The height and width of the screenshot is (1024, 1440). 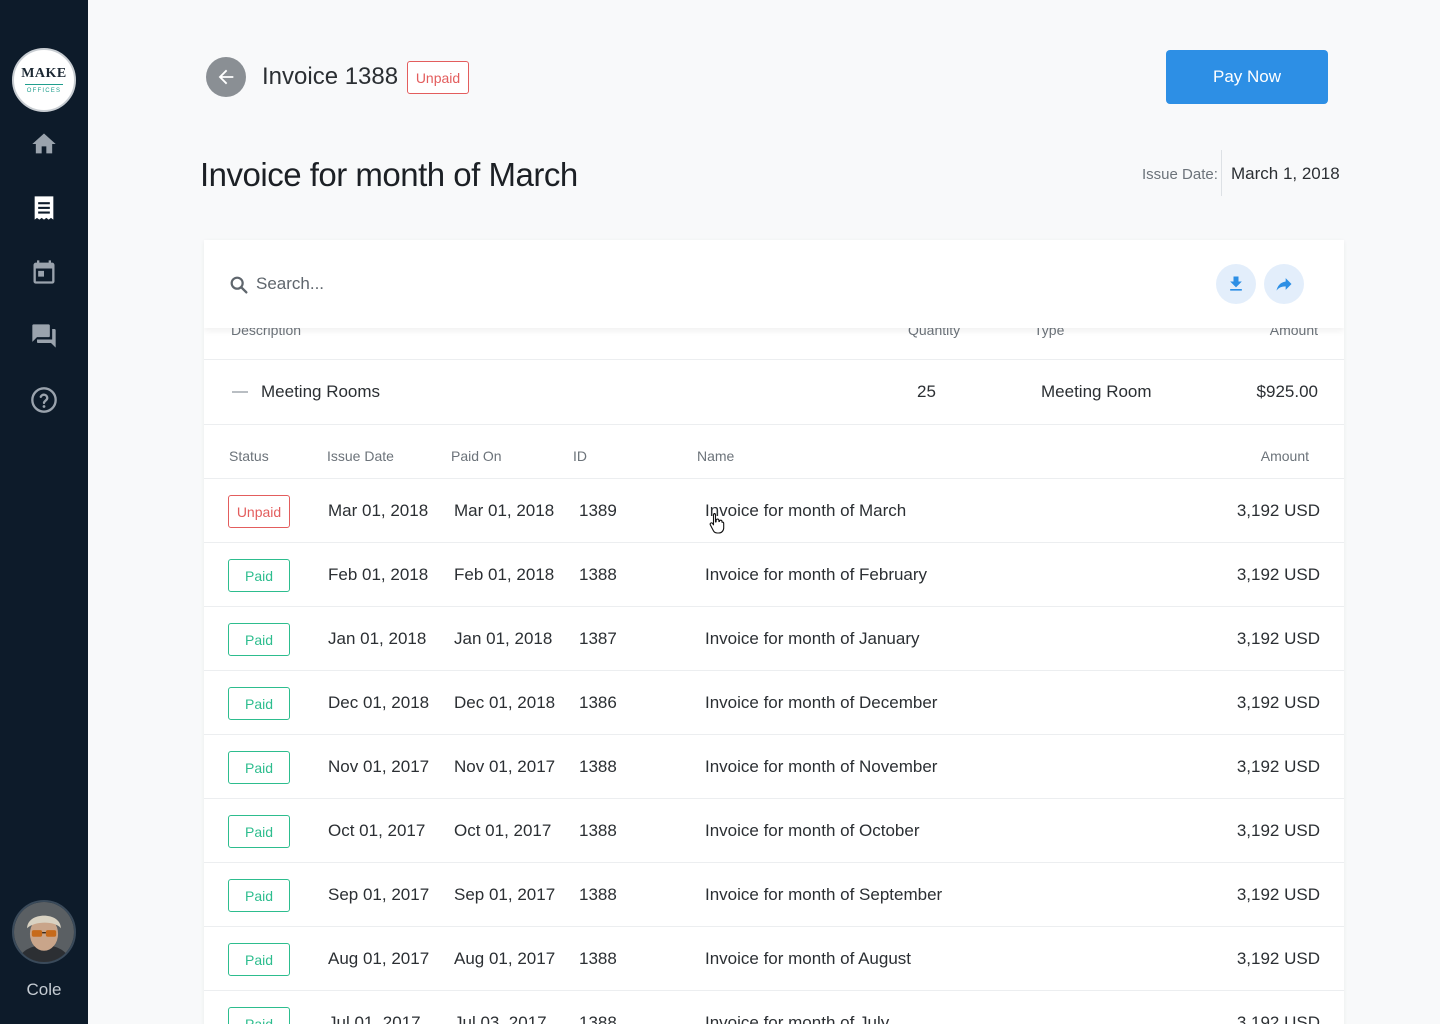 I want to click on search-icon, so click(x=239, y=285).